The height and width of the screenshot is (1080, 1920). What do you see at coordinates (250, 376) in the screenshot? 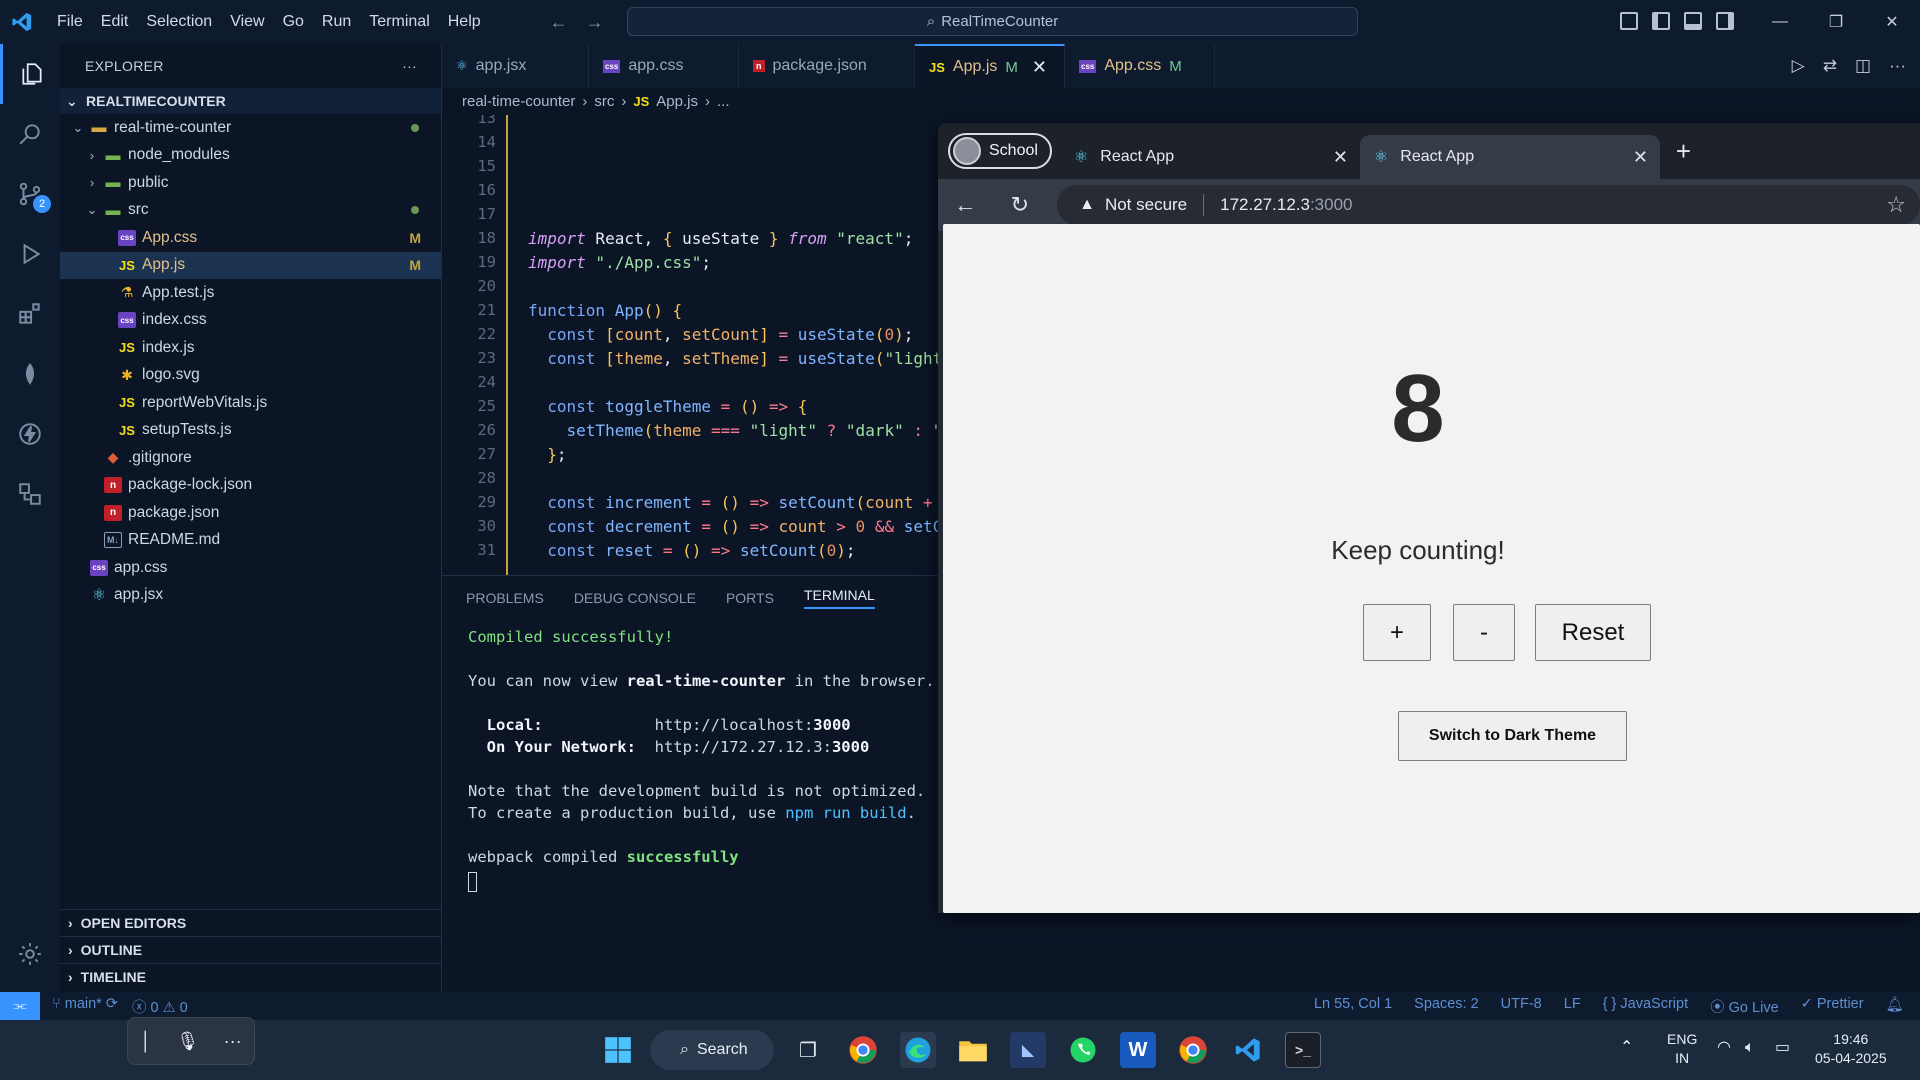
I see `tree-item: ✱ logo.svg` at bounding box center [250, 376].